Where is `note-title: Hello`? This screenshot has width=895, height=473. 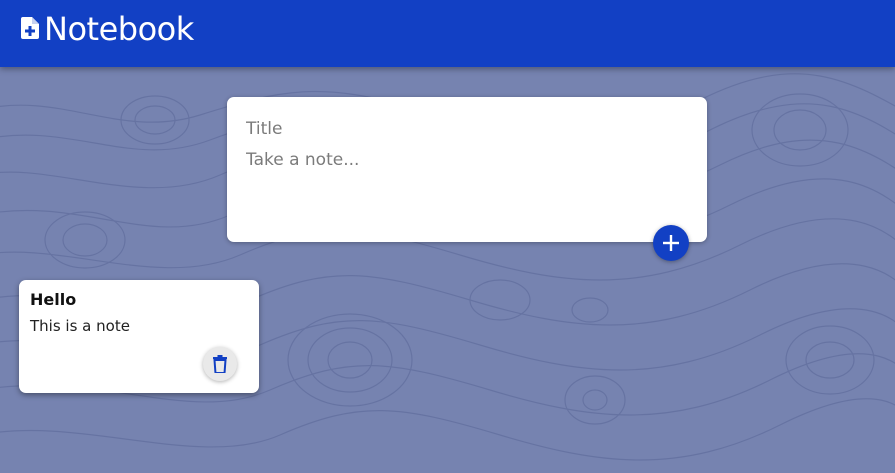
note-title: Hello is located at coordinates (53, 299).